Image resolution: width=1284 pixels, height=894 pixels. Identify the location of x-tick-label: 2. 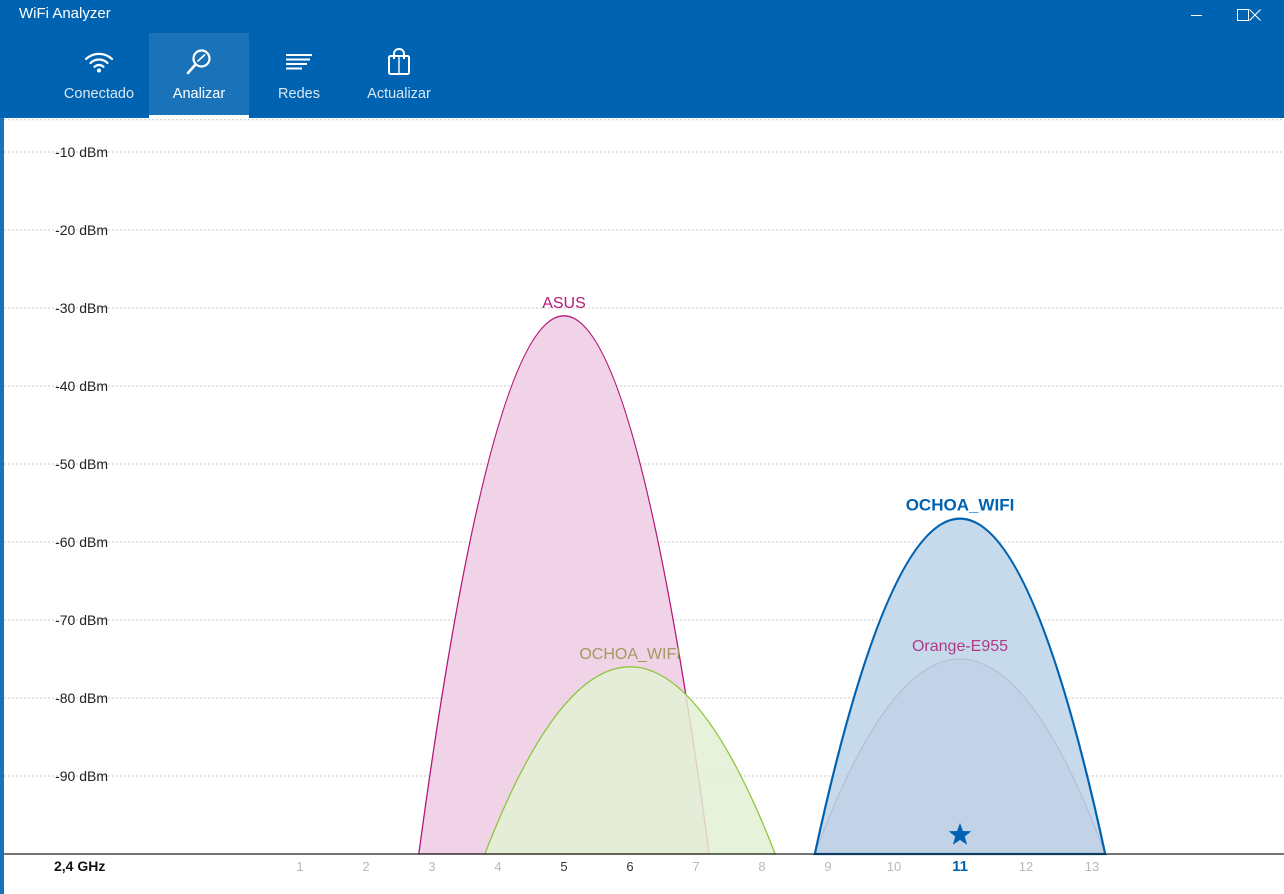
(365, 866).